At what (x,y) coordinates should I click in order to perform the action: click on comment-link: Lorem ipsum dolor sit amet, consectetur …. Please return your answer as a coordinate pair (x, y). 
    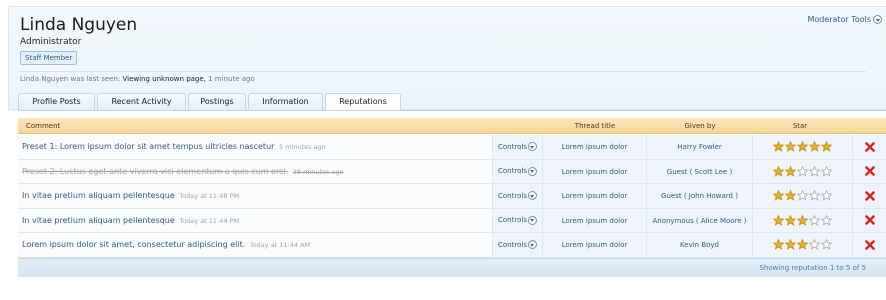
    Looking at the image, I should click on (133, 244).